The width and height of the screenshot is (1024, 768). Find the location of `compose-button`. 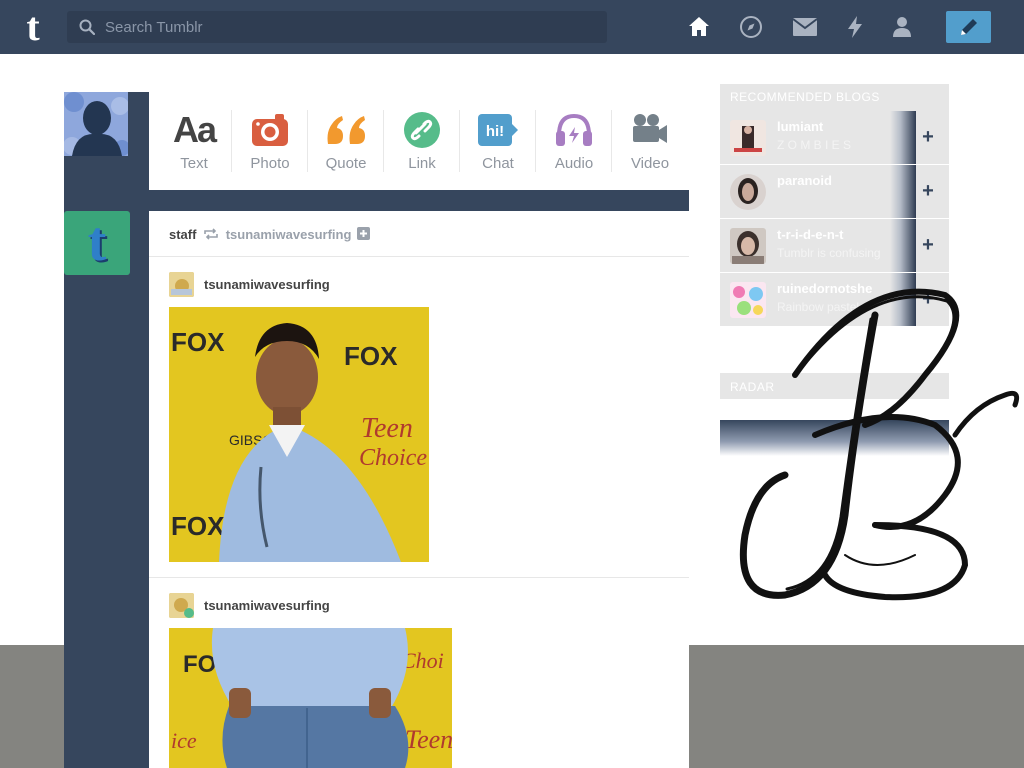

compose-button is located at coordinates (968, 27).